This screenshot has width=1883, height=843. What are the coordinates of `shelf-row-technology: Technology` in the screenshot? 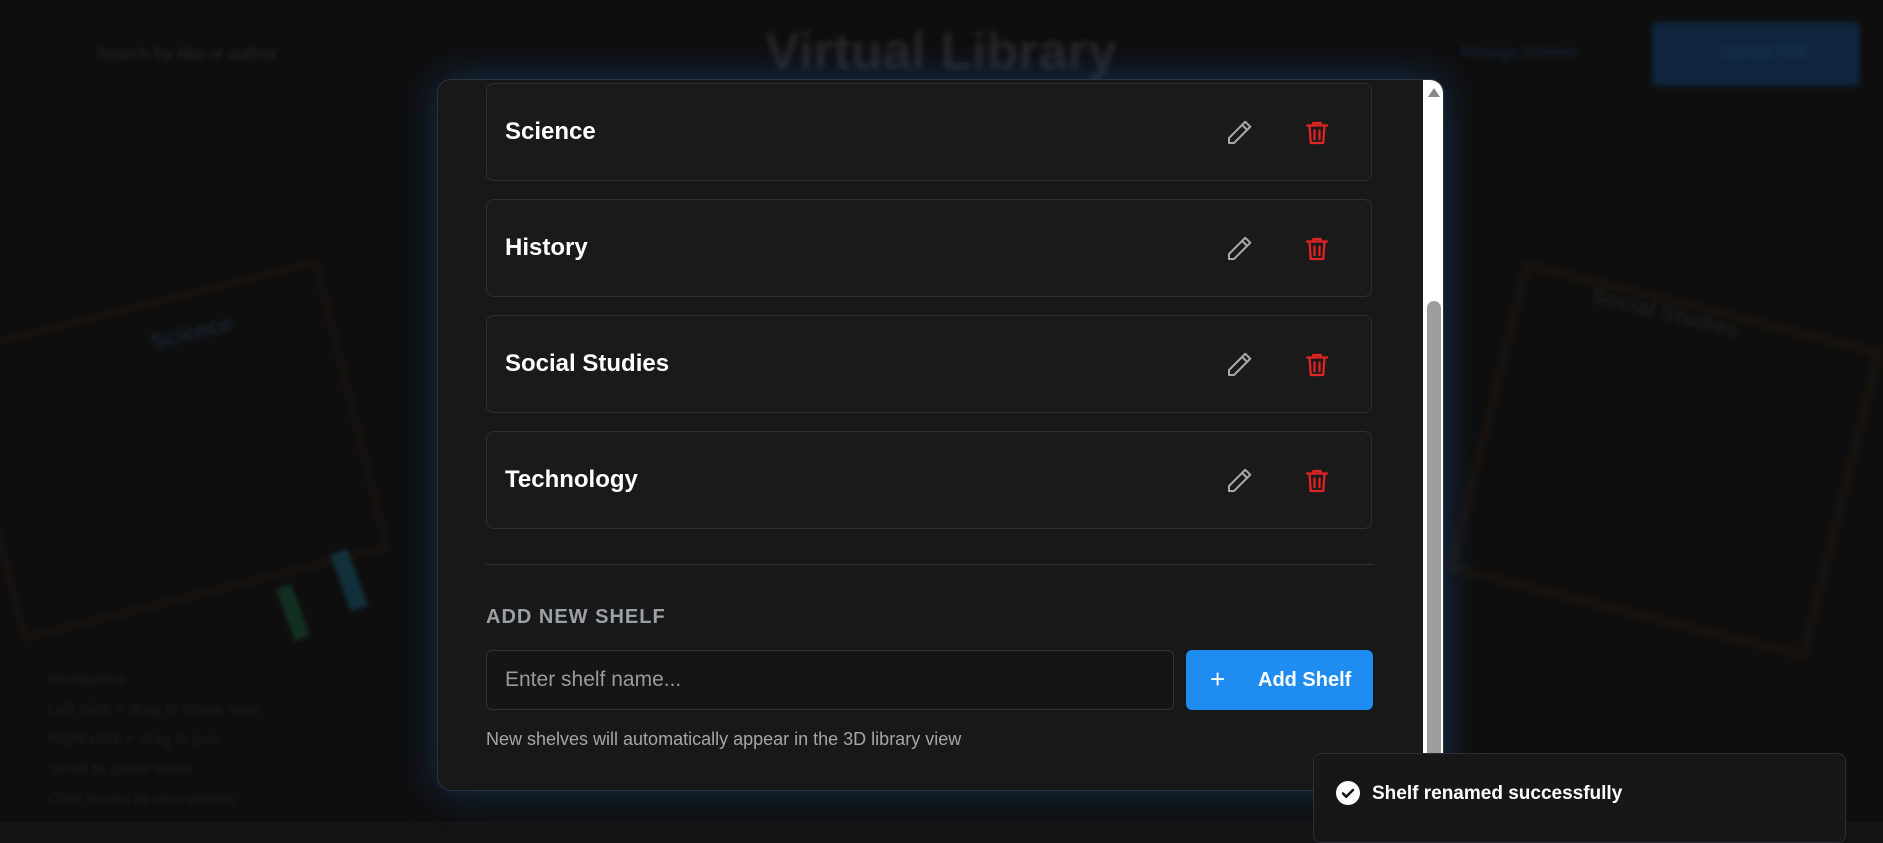 It's located at (929, 480).